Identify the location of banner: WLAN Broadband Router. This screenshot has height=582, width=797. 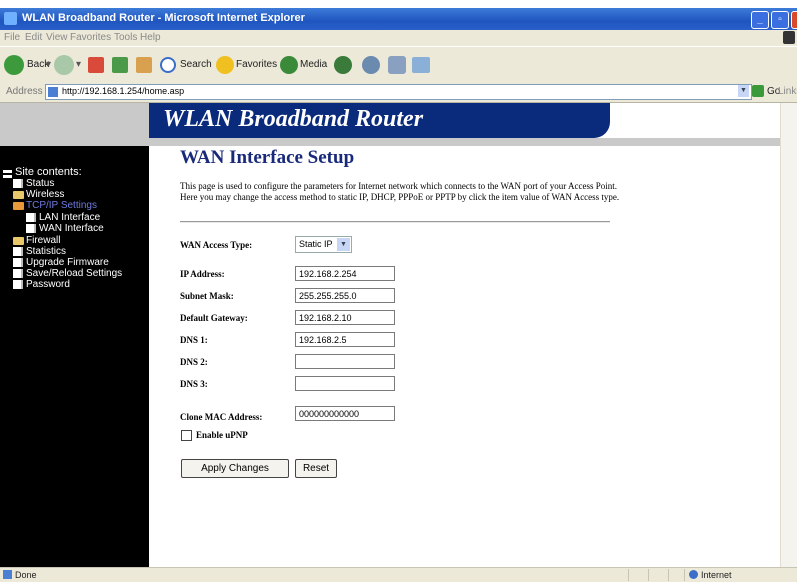
(379, 120).